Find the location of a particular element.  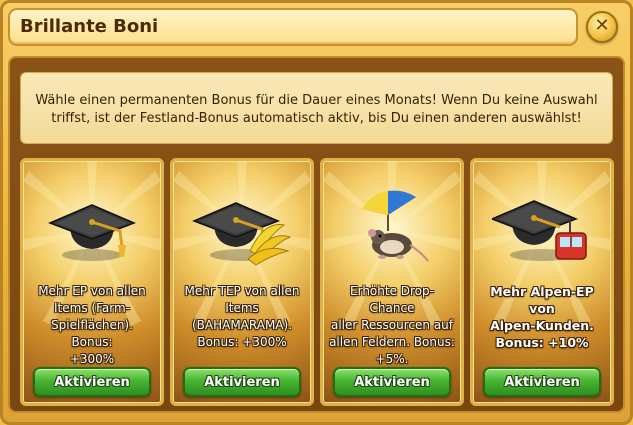

desc-line: Spielflächen). Bonus: is located at coordinates (92, 333).